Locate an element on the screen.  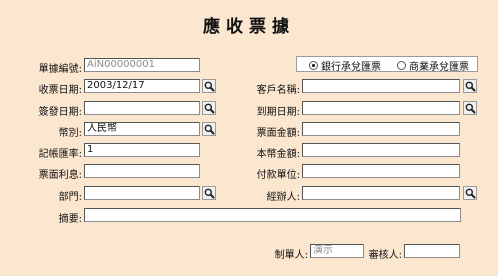
rate-label: 記帳匯率: is located at coordinates (60, 154).